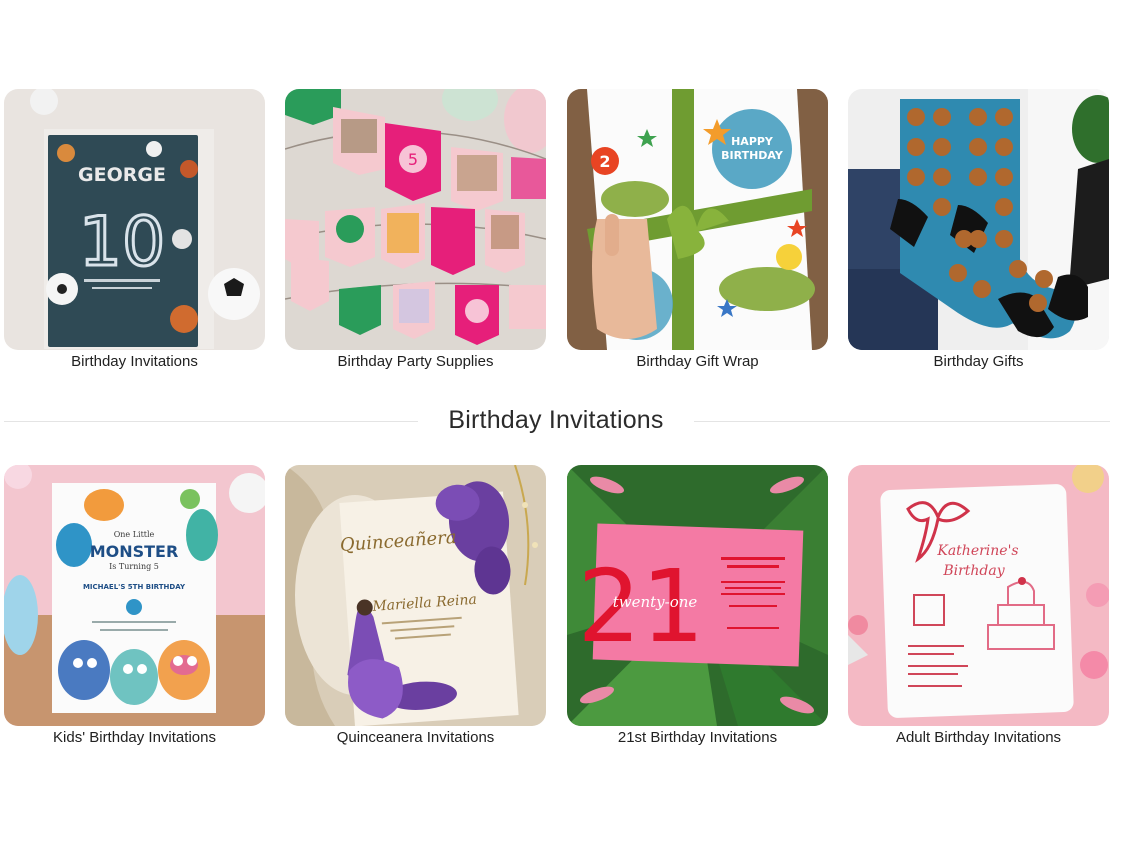  I want to click on birthday-invitations-image: GEORGE 10, so click(134, 219).